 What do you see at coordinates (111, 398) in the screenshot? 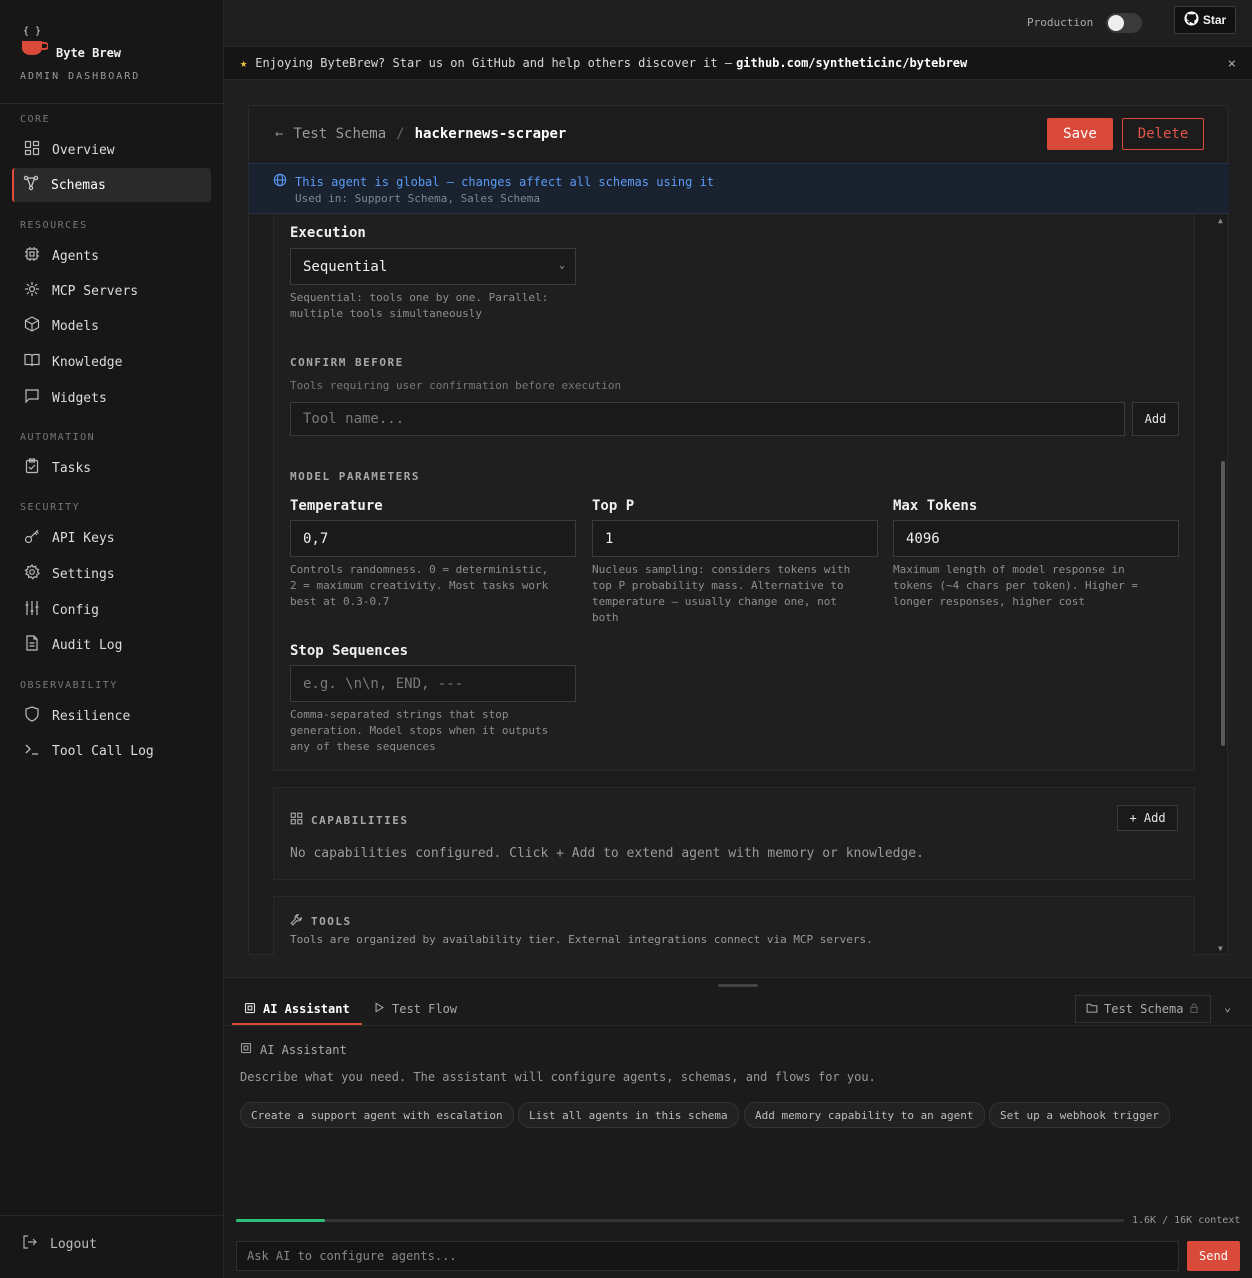
I see `sidebar-item-widgets: Widgets` at bounding box center [111, 398].